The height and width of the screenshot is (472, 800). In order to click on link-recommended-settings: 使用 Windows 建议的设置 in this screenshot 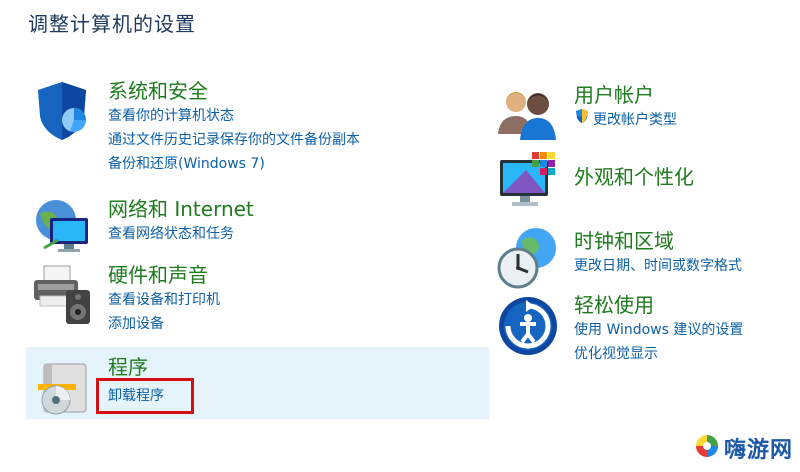, I will do `click(658, 330)`.